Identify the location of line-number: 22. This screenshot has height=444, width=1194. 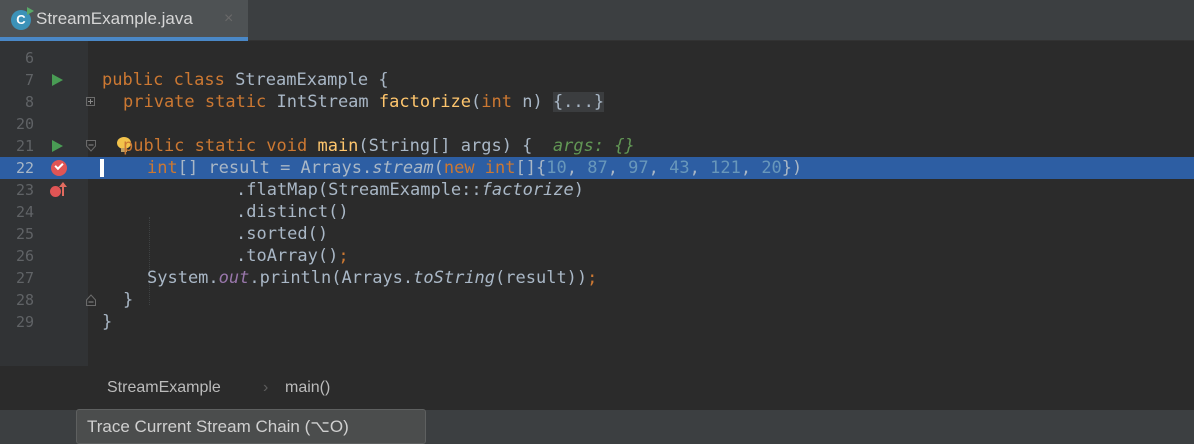
(24, 168).